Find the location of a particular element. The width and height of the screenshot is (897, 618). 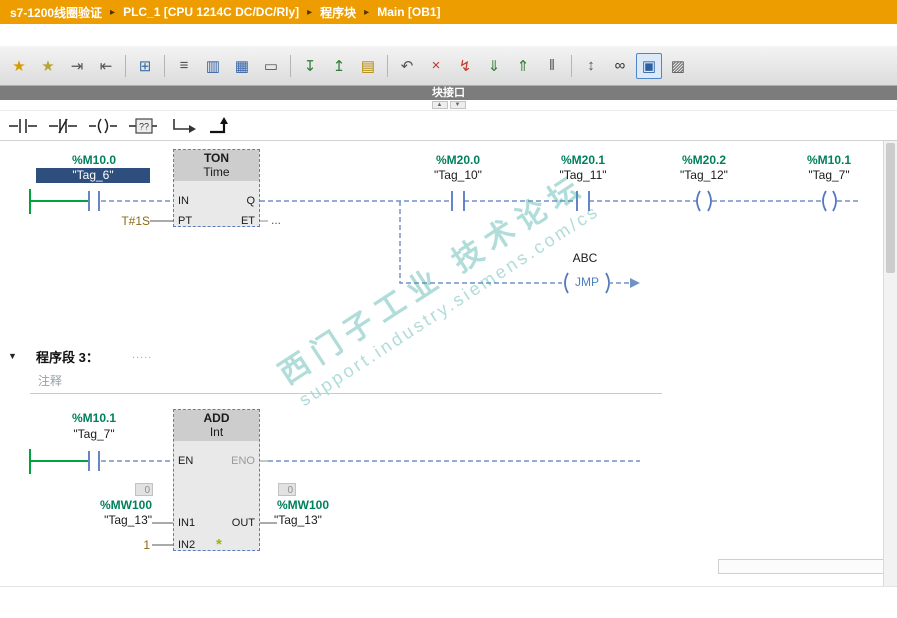

vertical-scrollbar is located at coordinates (890, 363).